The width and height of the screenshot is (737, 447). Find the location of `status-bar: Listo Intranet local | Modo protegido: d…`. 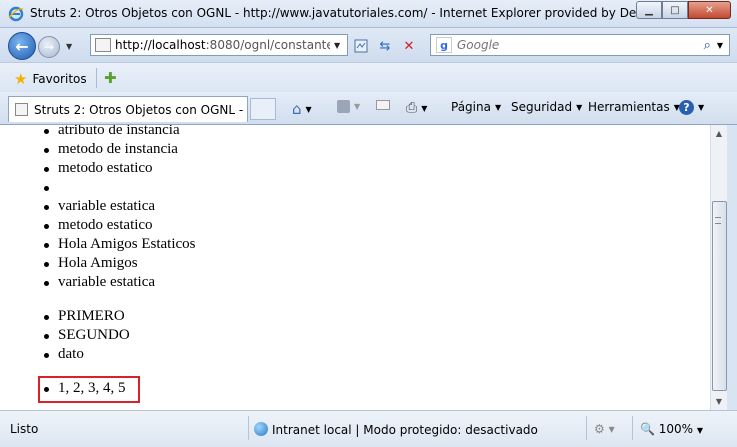

status-bar: Listo Intranet local | Modo protegido: d… is located at coordinates (368, 428).